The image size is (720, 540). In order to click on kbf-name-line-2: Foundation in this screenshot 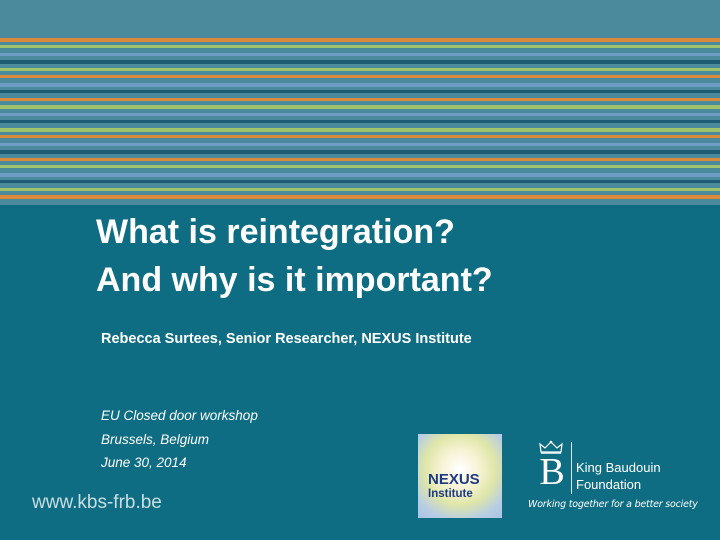, I will do `click(609, 484)`.